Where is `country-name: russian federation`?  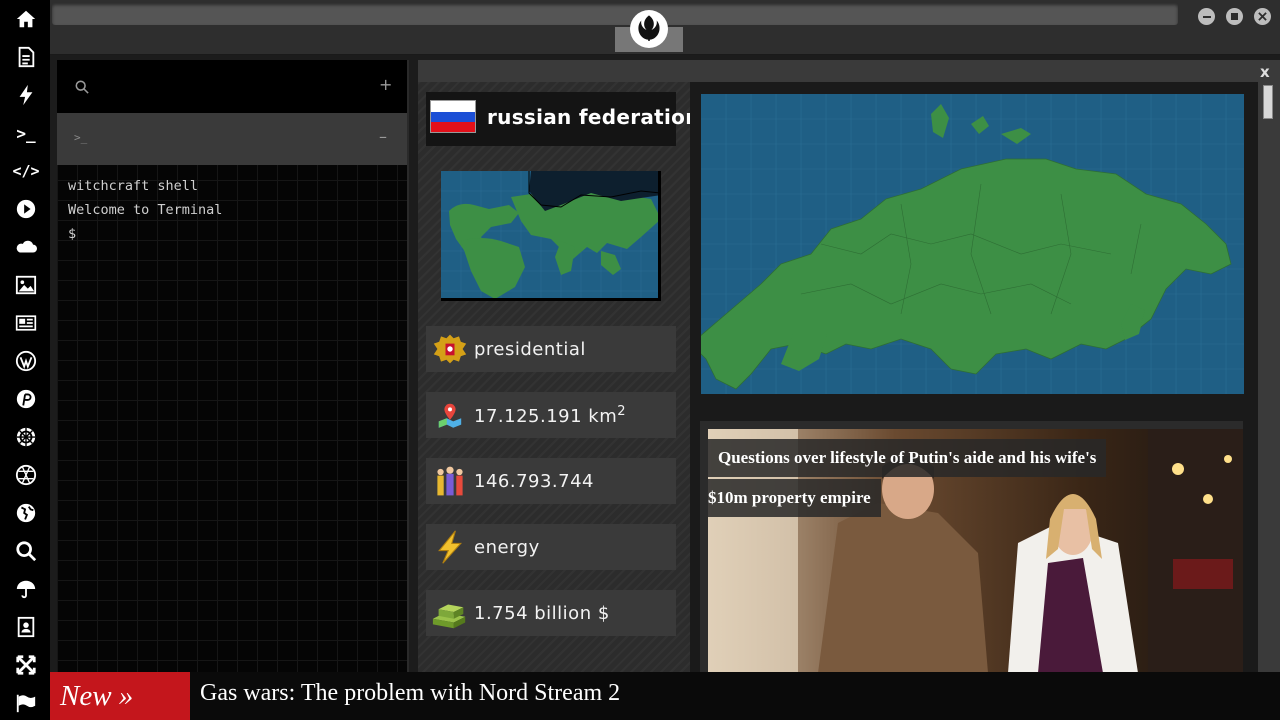
country-name: russian federation is located at coordinates (593, 117).